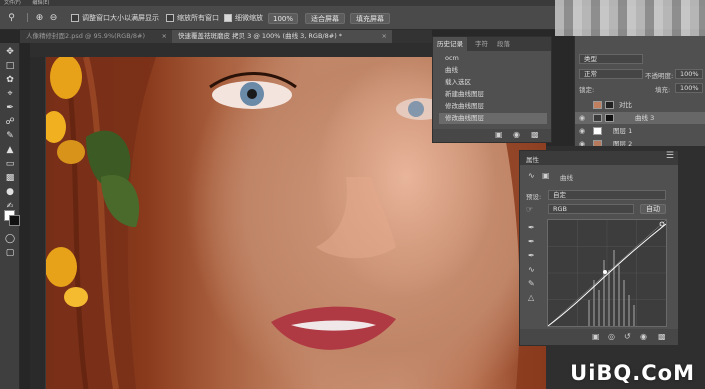  What do you see at coordinates (611, 59) in the screenshot?
I see `layer-filter-select: 类型` at bounding box center [611, 59].